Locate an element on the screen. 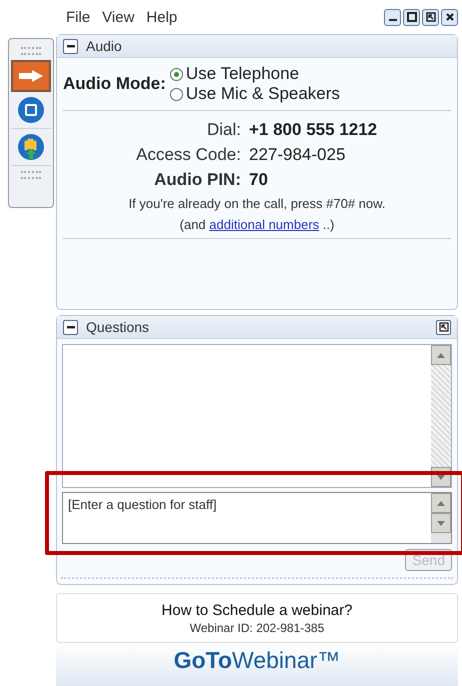  maximize-icon is located at coordinates (411, 17).